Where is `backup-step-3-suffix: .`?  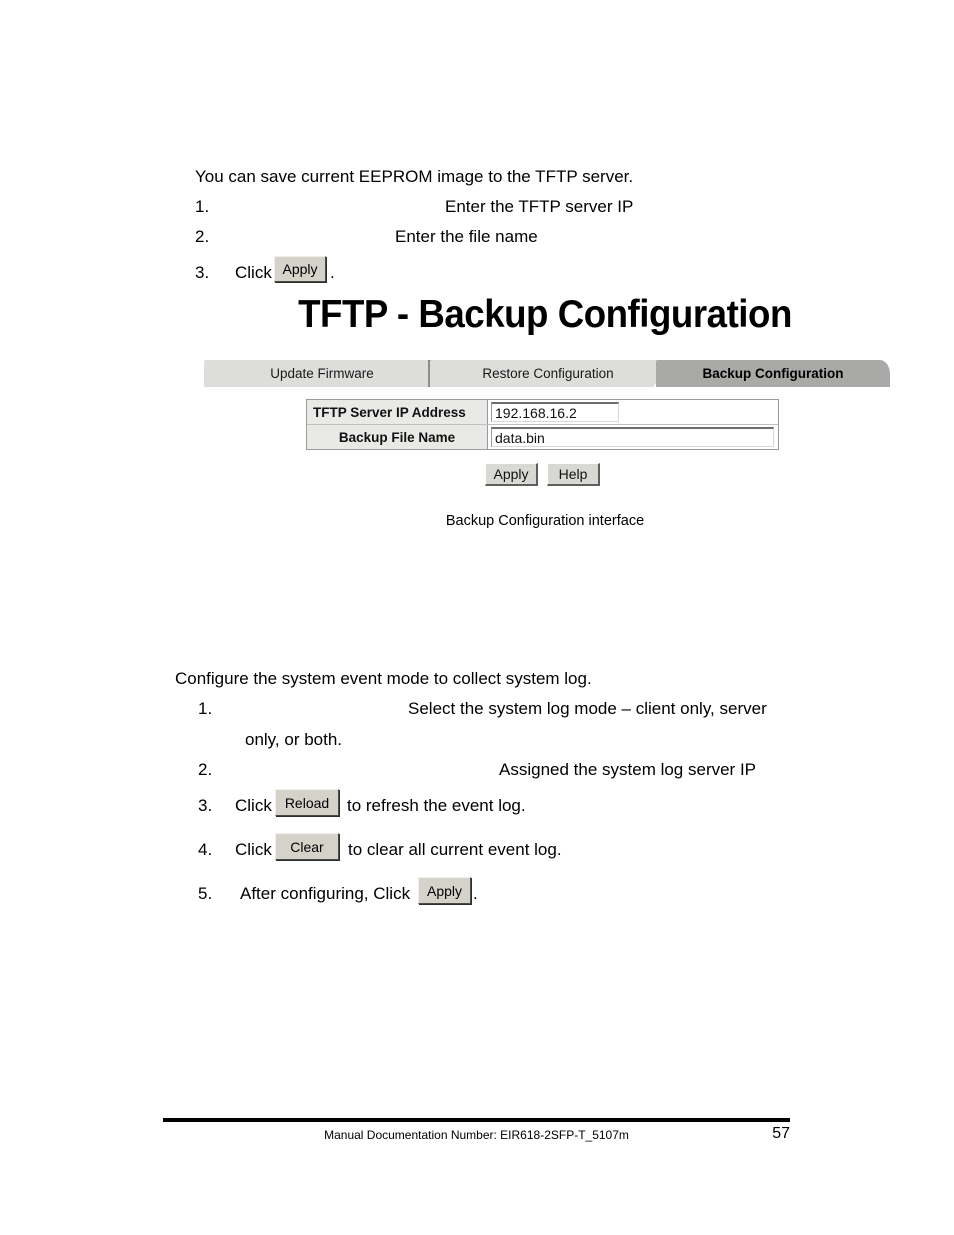
backup-step-3-suffix: . is located at coordinates (332, 272).